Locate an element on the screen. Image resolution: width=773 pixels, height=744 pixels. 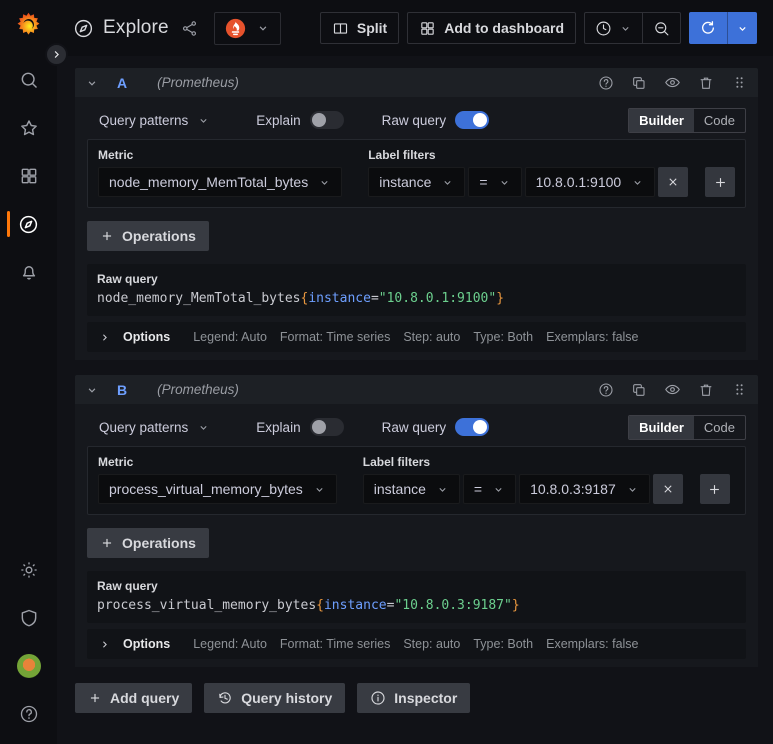
filter-value-select: 10.8.0.1:9100 is located at coordinates (590, 182).